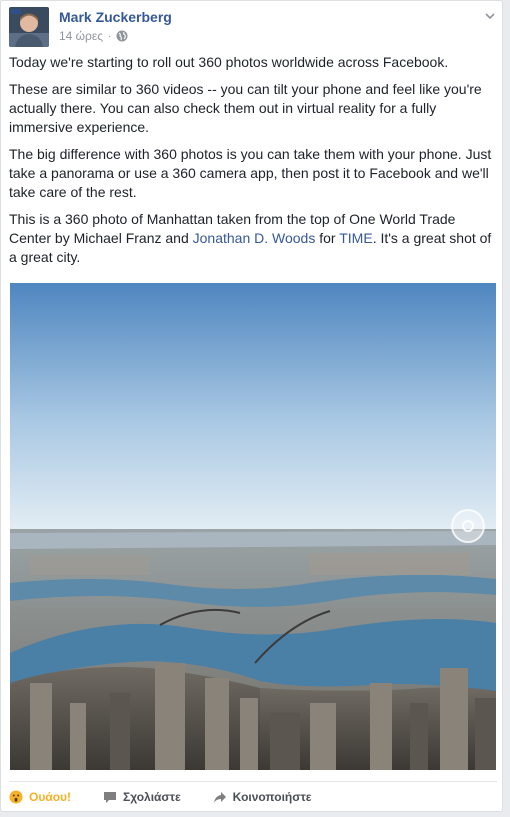 This screenshot has height=817, width=510. I want to click on comment-icon, so click(110, 797).